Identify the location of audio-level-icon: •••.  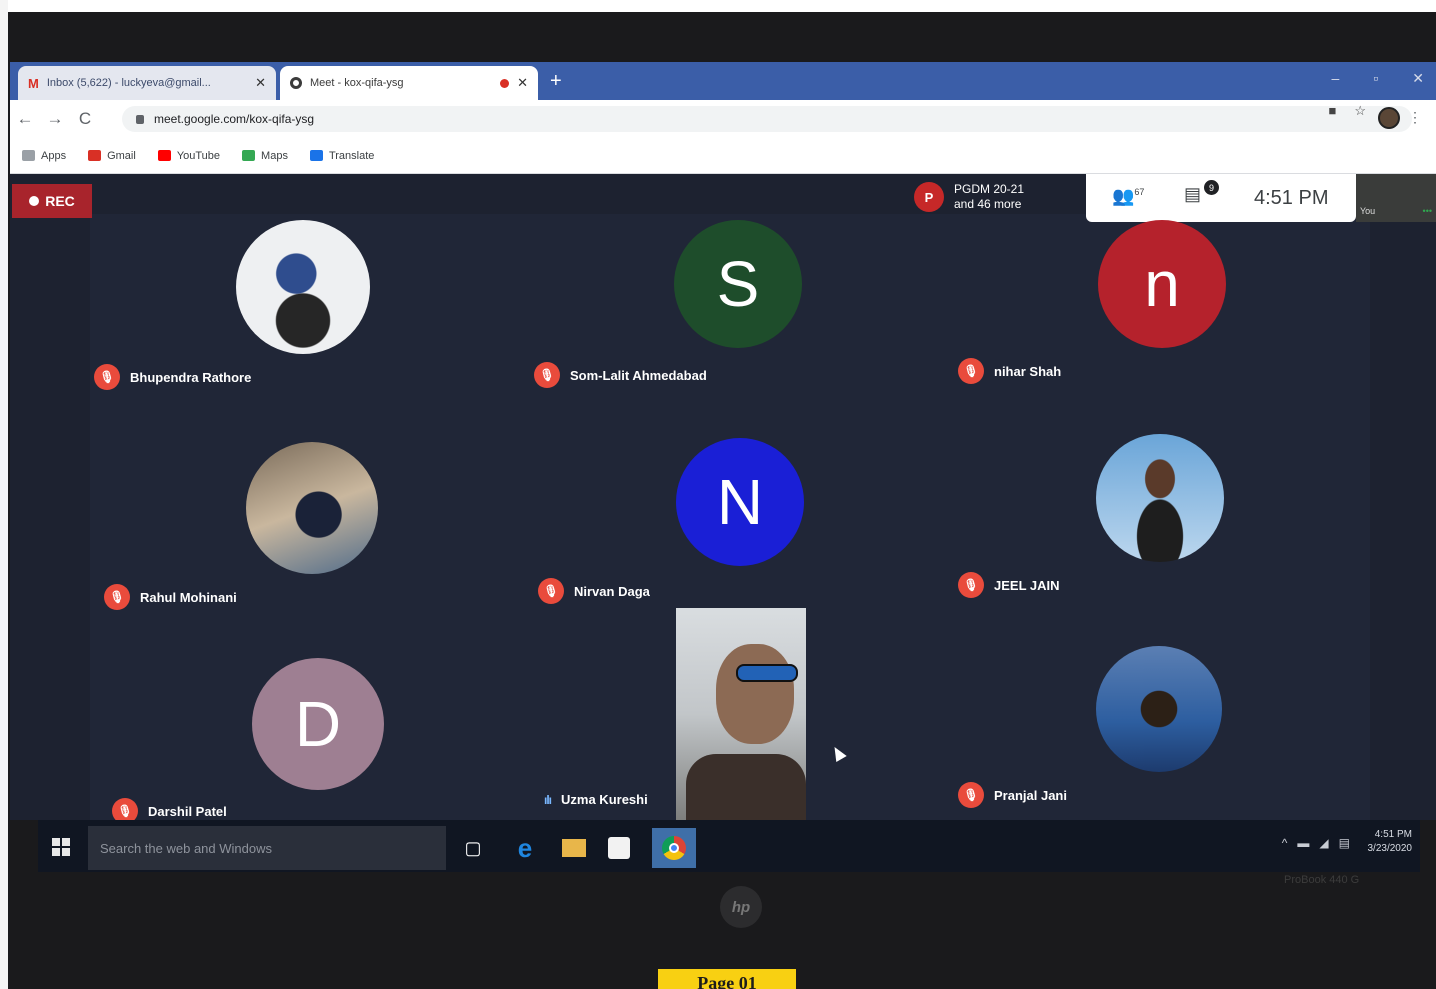
(1427, 211).